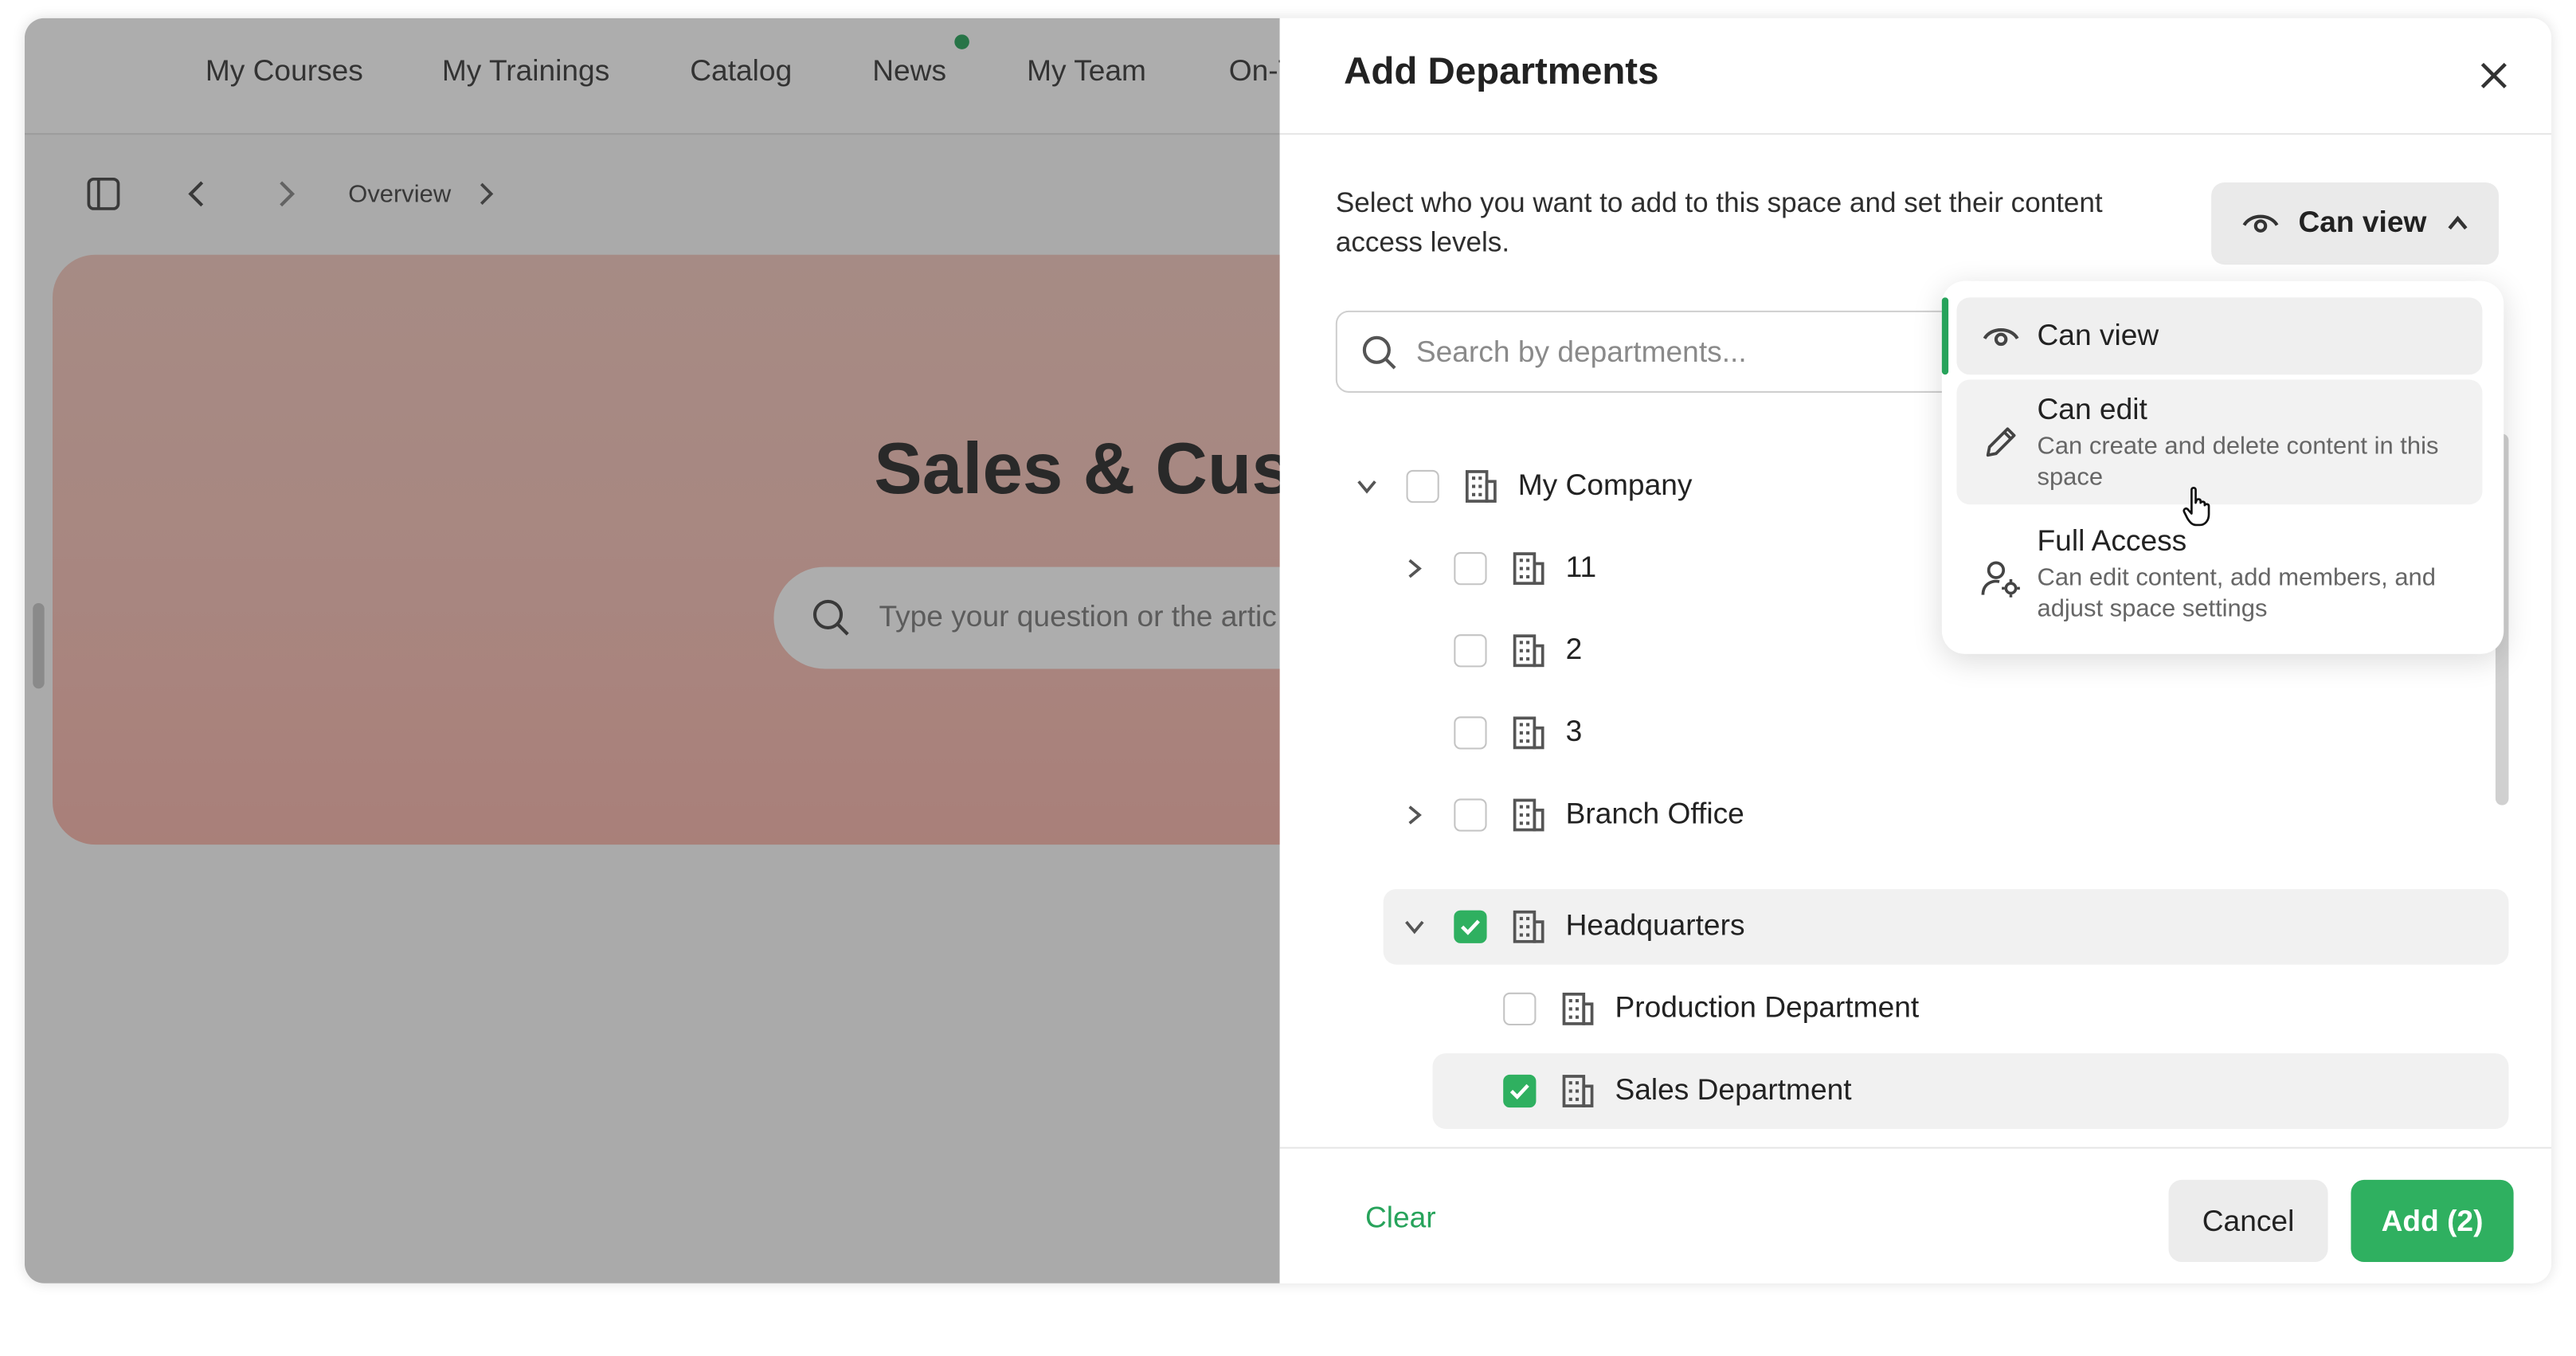  What do you see at coordinates (1501, 70) in the screenshot?
I see `drawer-title: Add Departments` at bounding box center [1501, 70].